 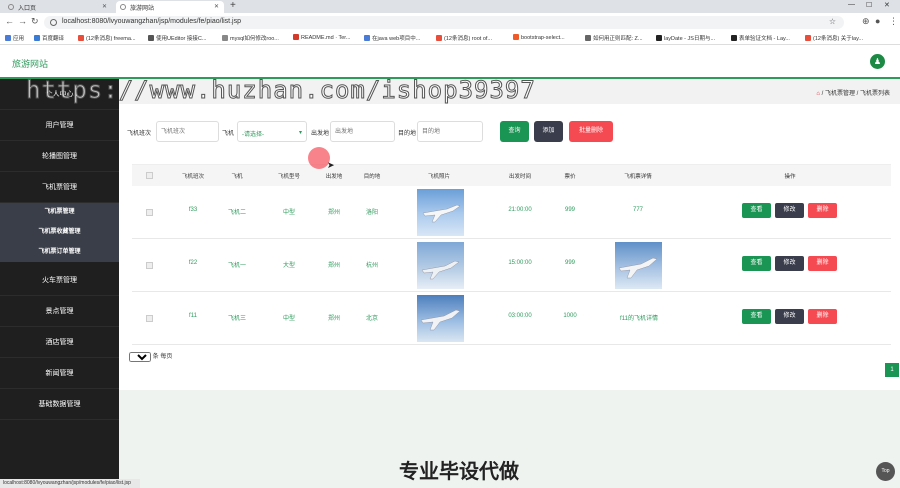 What do you see at coordinates (35, 21) in the screenshot?
I see `reload-icon: ↻` at bounding box center [35, 21].